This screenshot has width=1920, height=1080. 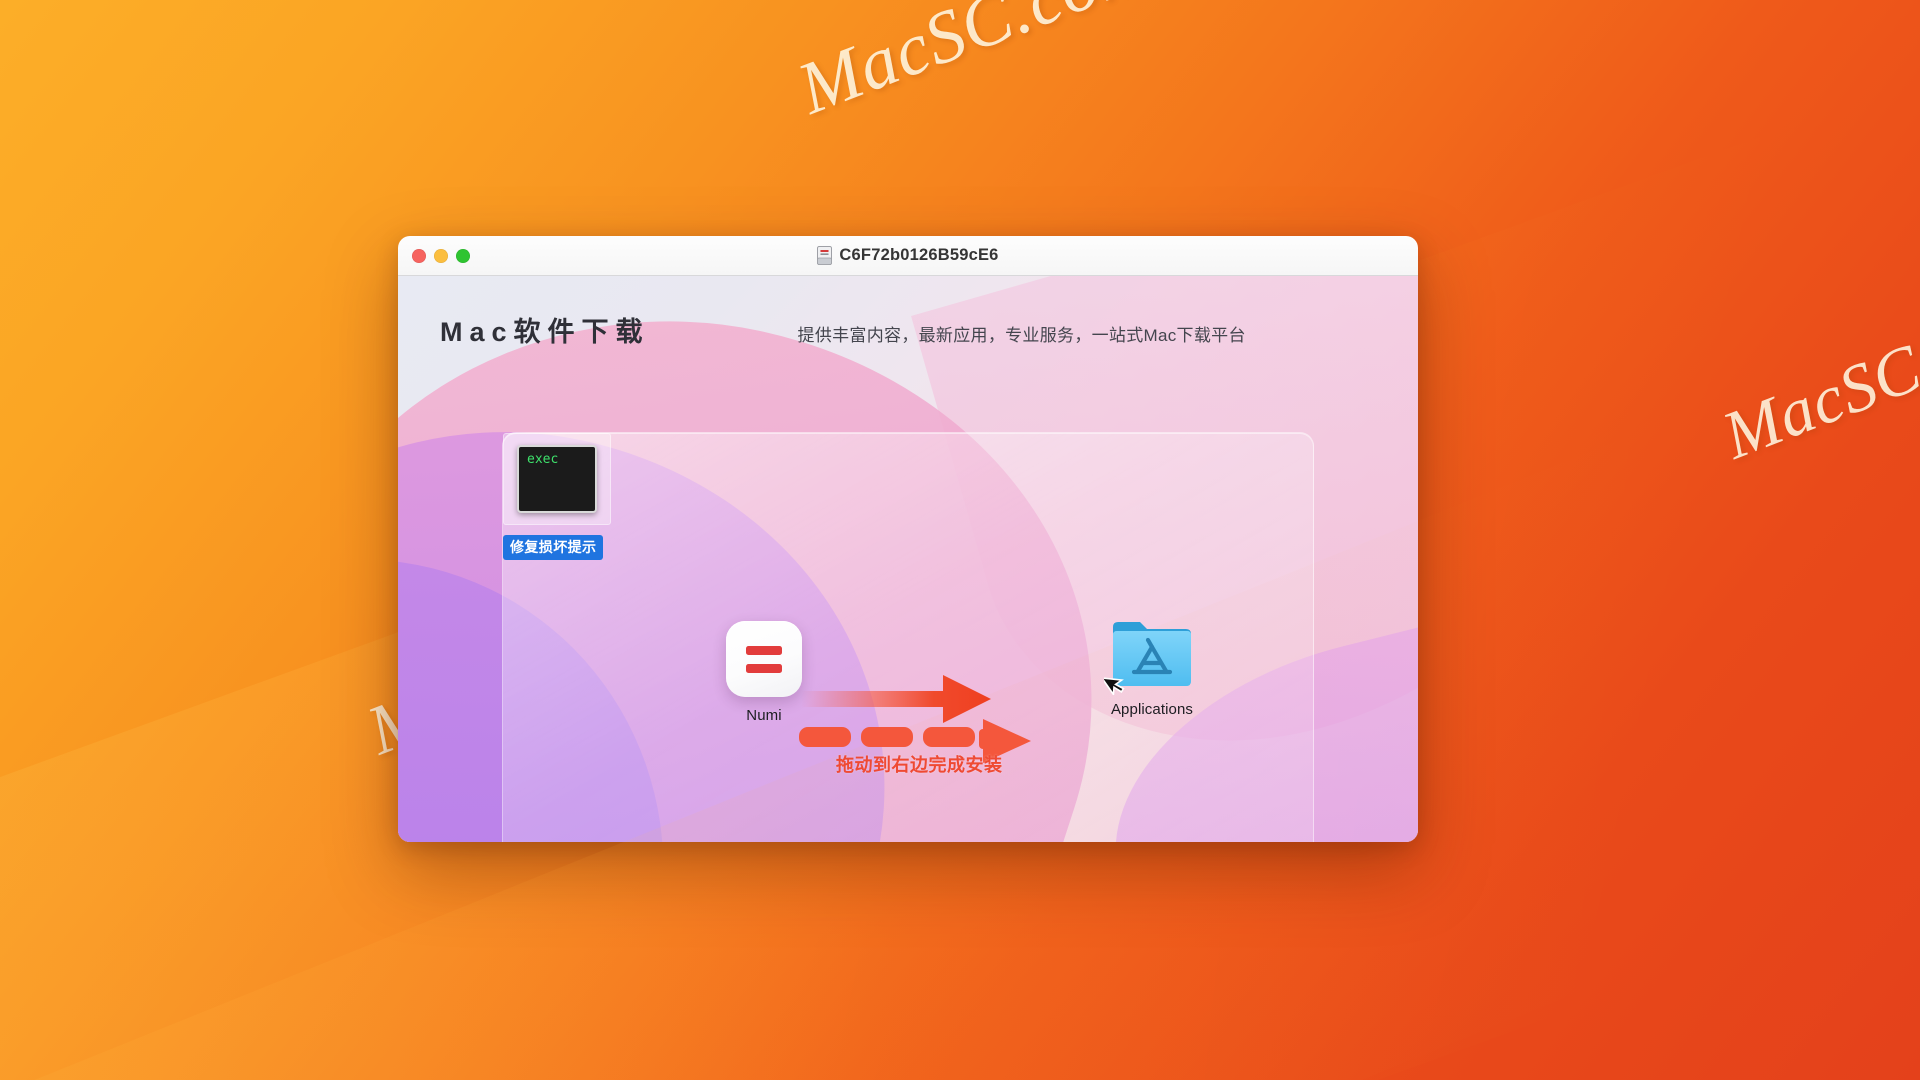 What do you see at coordinates (764, 715) in the screenshot?
I see `numi-app-label: Numi` at bounding box center [764, 715].